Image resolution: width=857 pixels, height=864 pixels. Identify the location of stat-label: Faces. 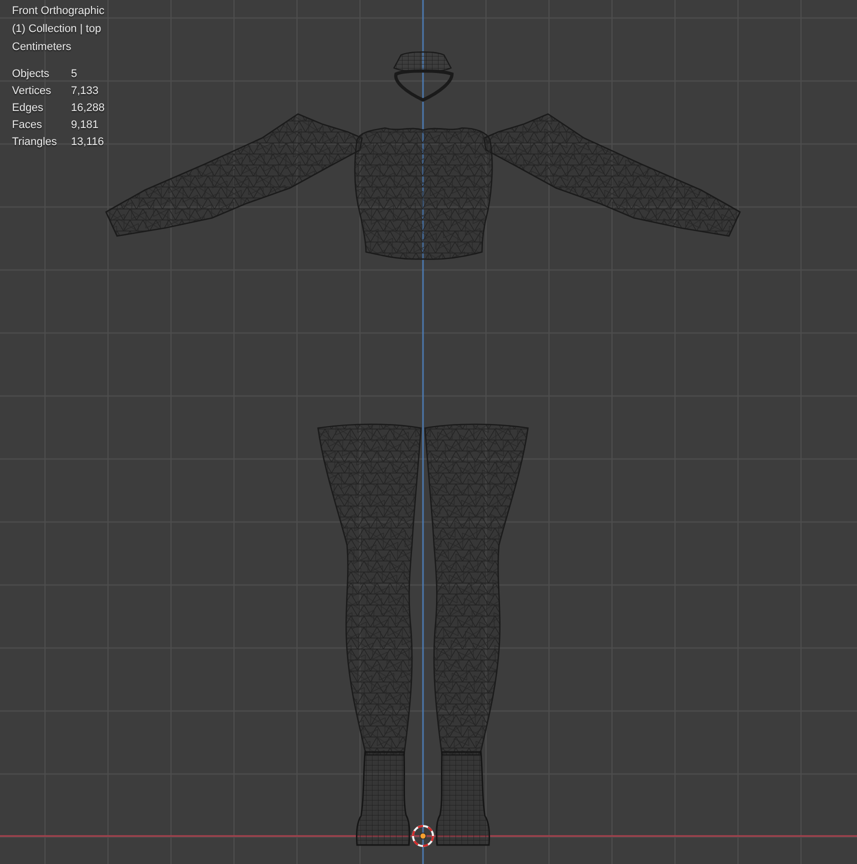
(27, 125).